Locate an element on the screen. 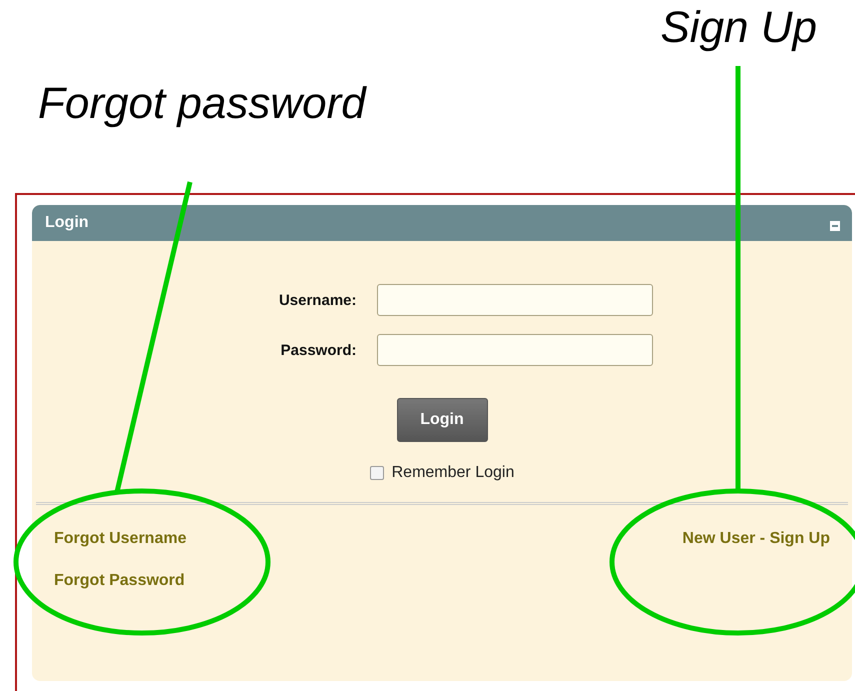 The height and width of the screenshot is (691, 855). checkbox-label: Remember Login is located at coordinates (453, 473).